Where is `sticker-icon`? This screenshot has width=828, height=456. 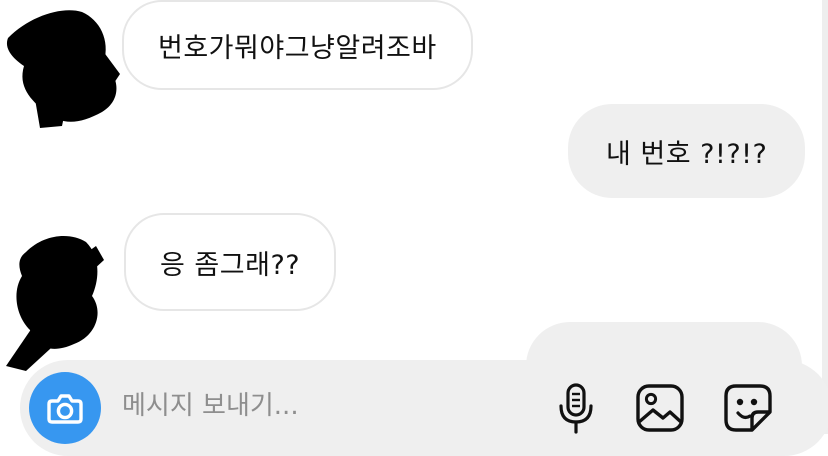
sticker-icon is located at coordinates (748, 408).